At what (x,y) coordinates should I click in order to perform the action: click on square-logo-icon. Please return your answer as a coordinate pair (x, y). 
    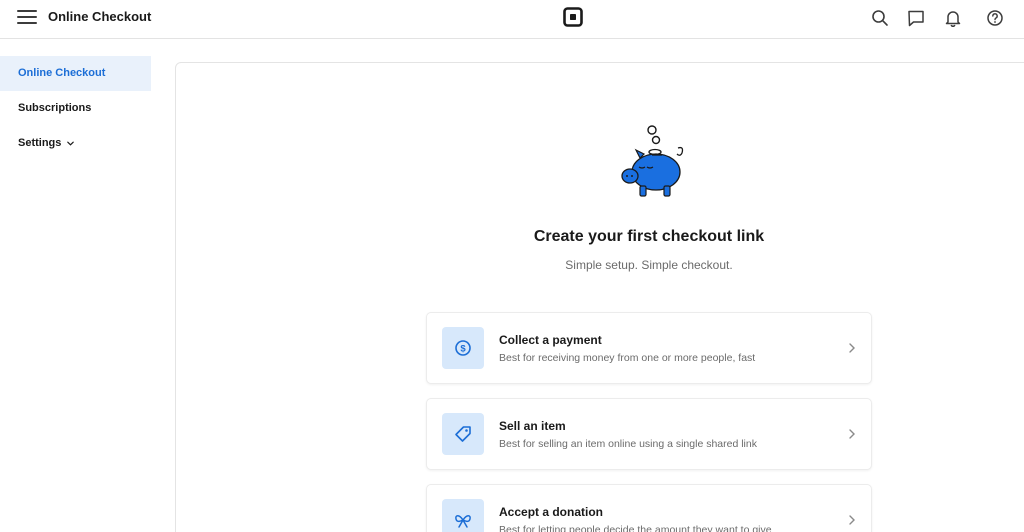
    Looking at the image, I should click on (573, 17).